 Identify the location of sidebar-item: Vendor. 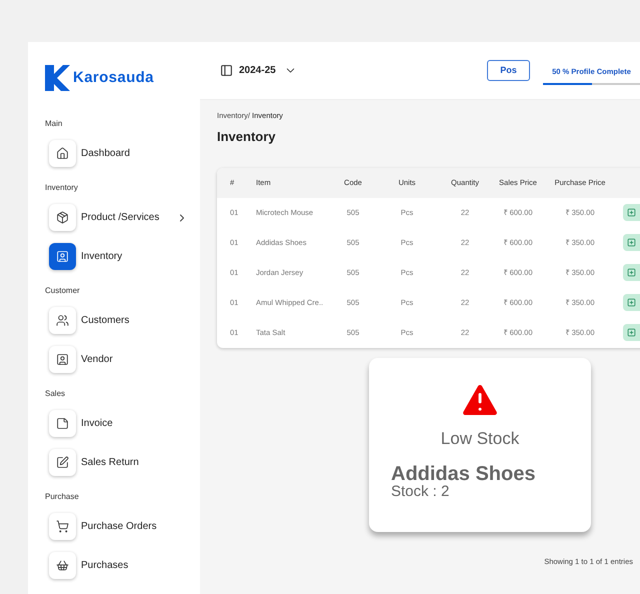
(85, 359).